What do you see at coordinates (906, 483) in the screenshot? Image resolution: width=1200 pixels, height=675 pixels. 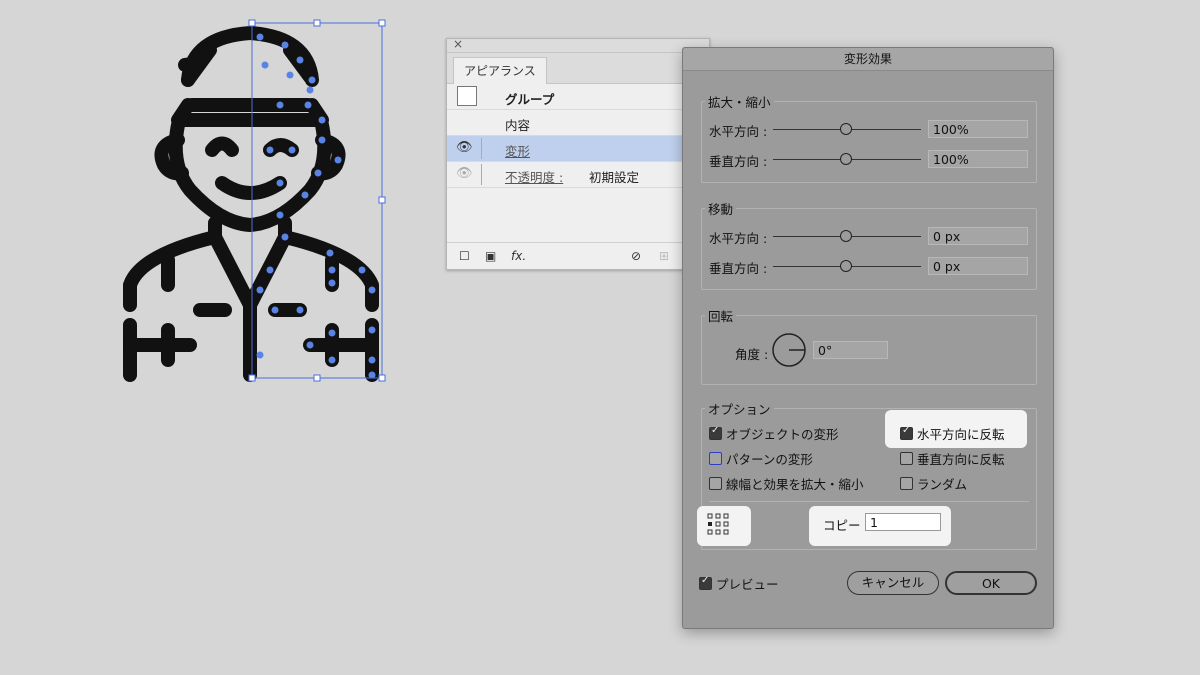 I see `random-checkbox` at bounding box center [906, 483].